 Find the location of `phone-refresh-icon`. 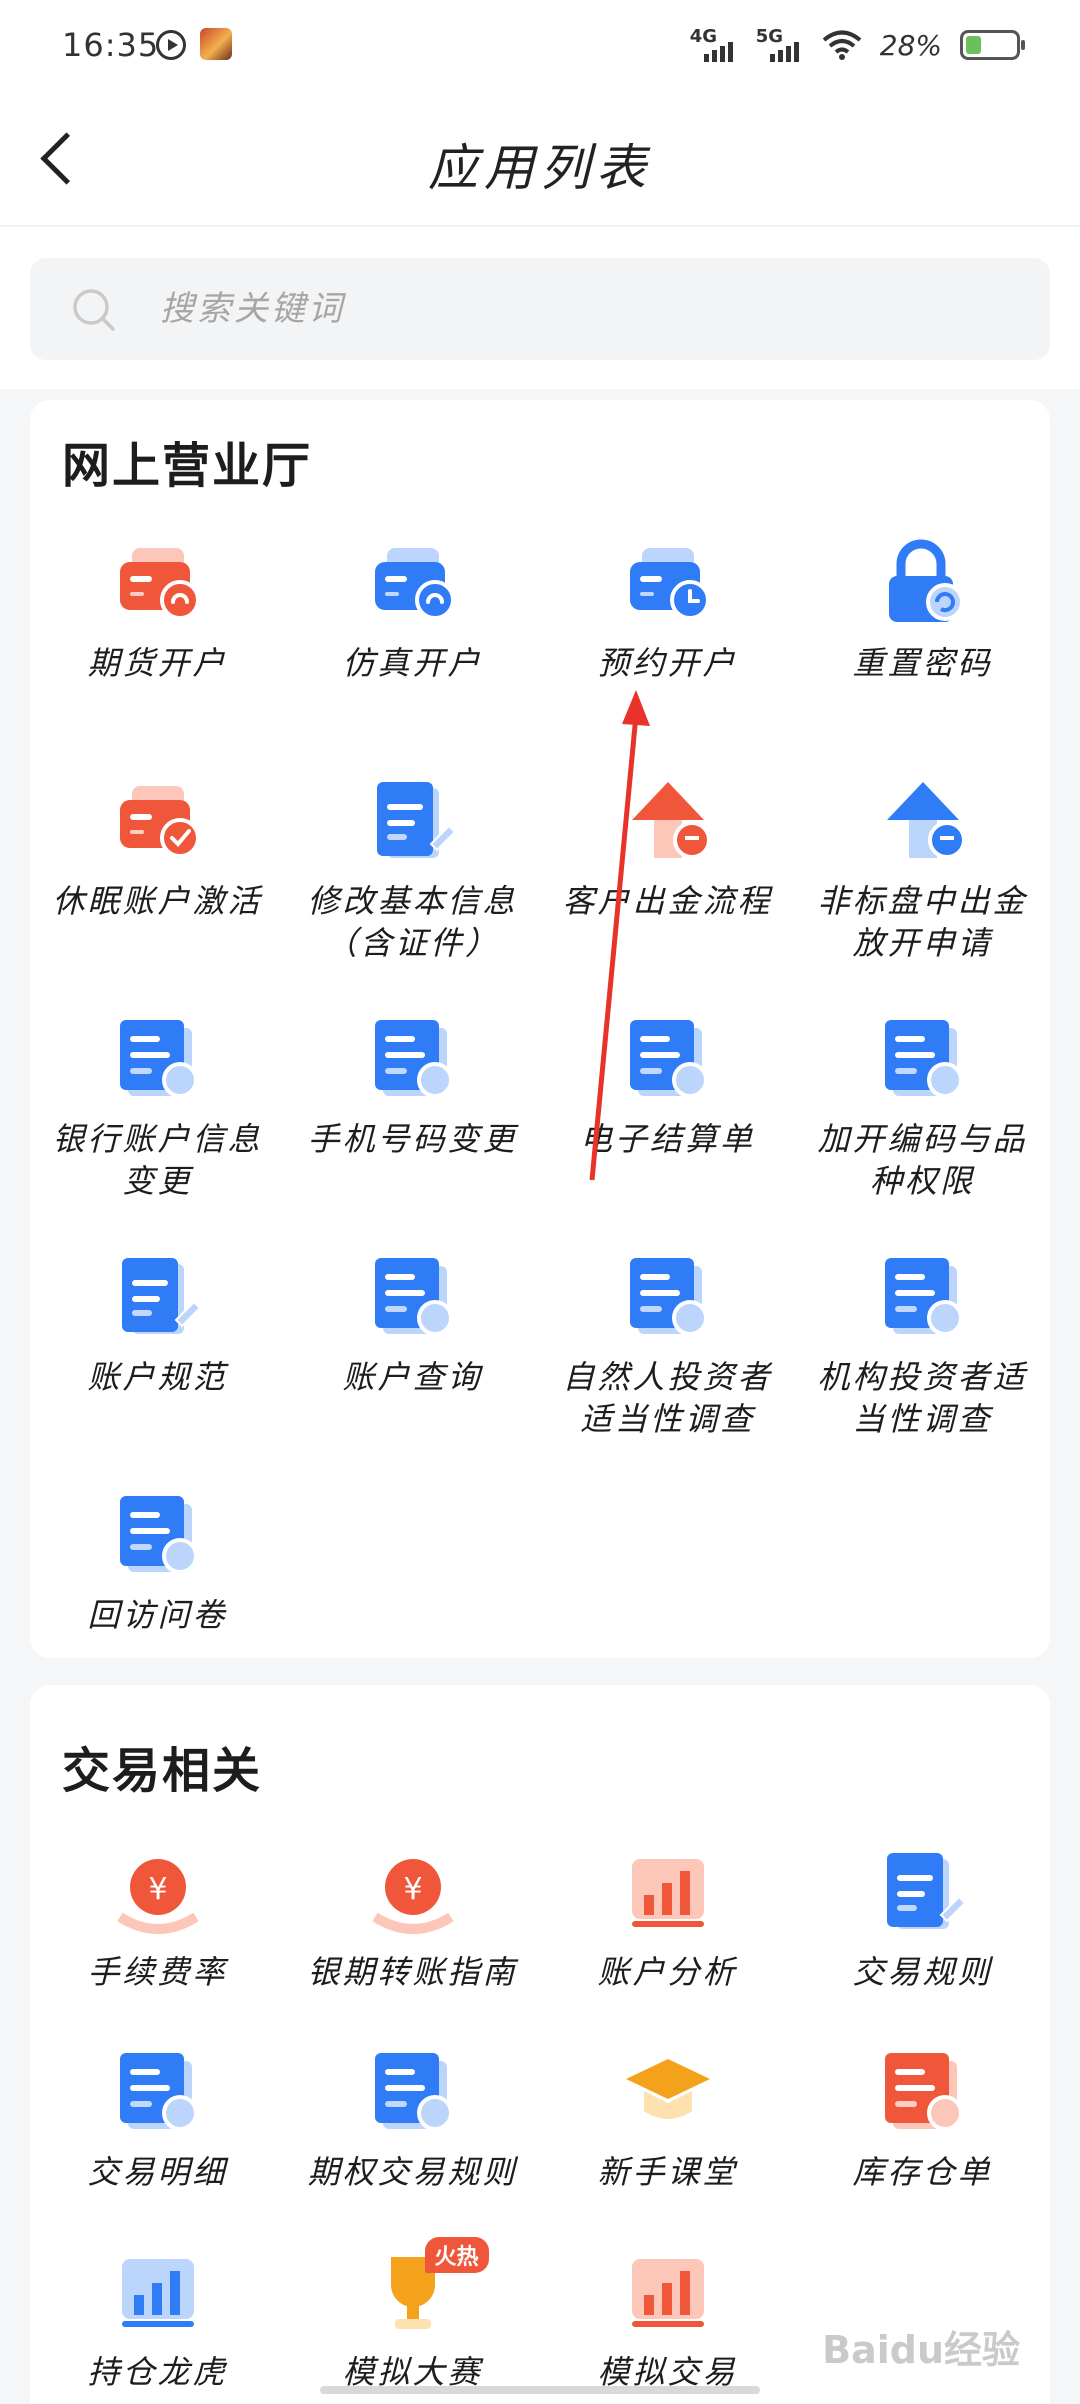

phone-refresh-icon is located at coordinates (413, 1060).